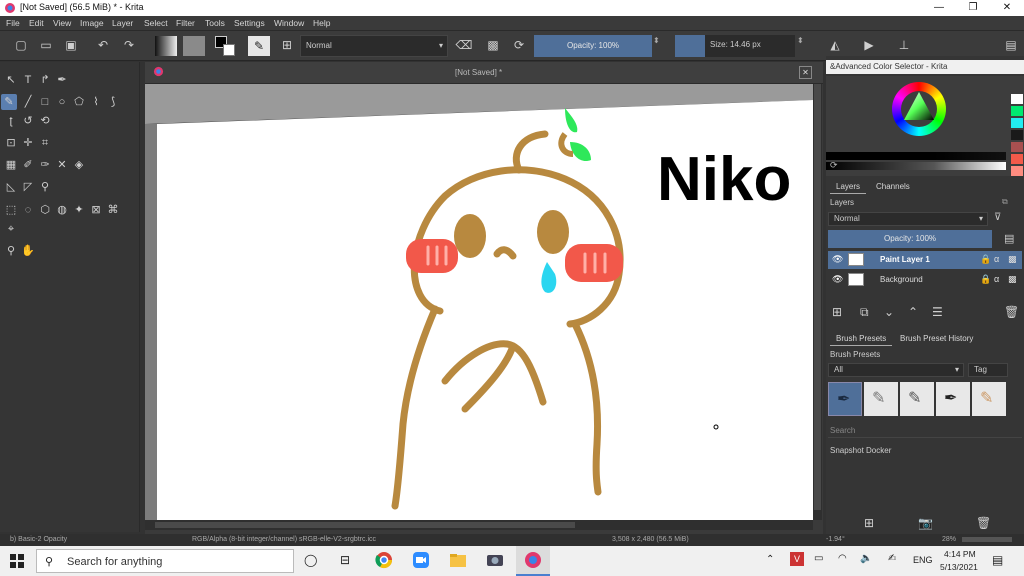  Describe the element at coordinates (861, 339) in the screenshot. I see `tab-brush-presets: Brush Presets` at that location.